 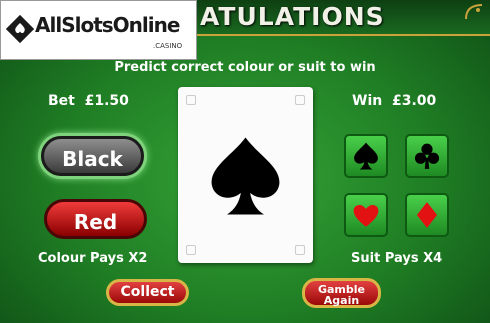 I want to click on win-value: £3.00, so click(x=414, y=101).